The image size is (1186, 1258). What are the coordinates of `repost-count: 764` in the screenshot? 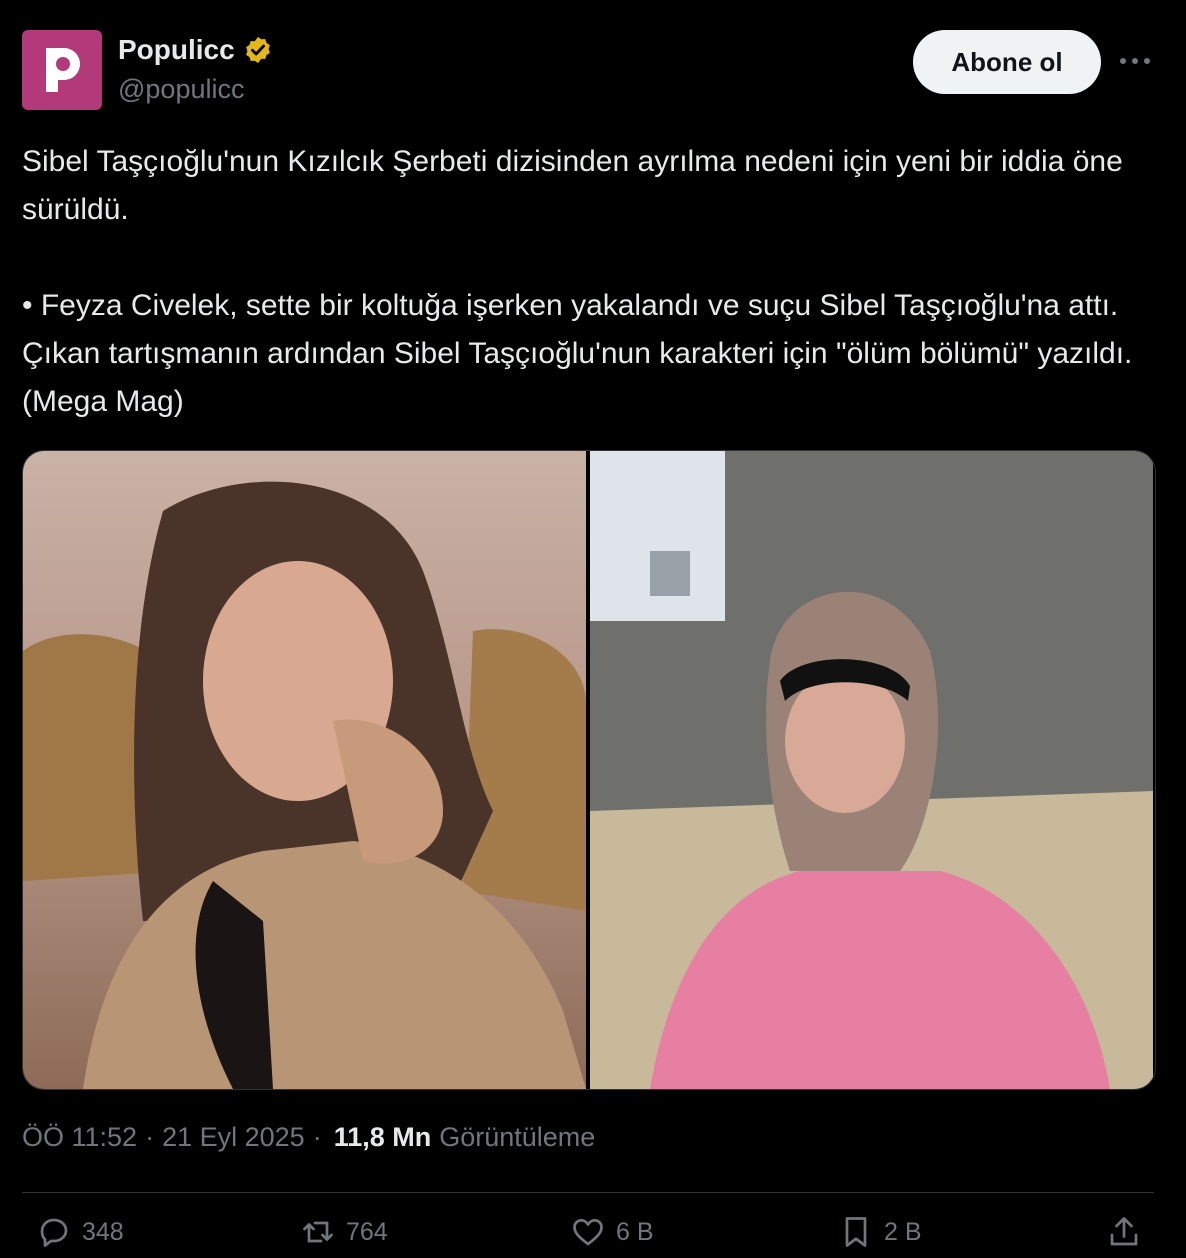 It's located at (367, 1231).